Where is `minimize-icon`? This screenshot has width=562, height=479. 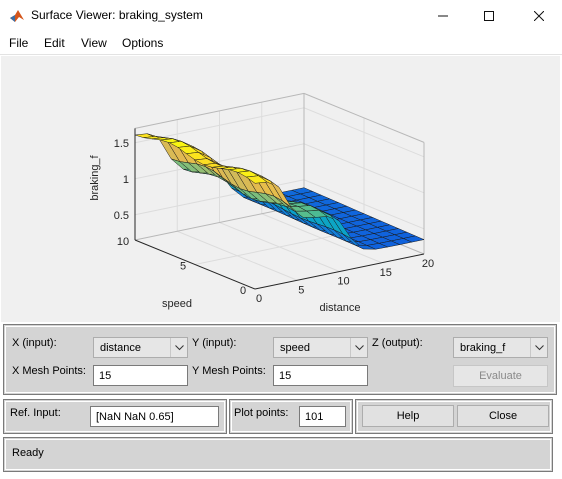
minimize-icon is located at coordinates (443, 15).